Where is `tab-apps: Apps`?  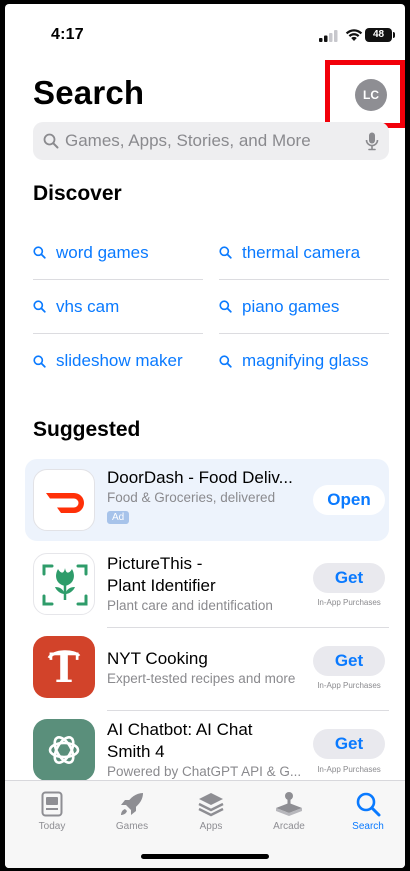 tab-apps: Apps is located at coordinates (211, 811).